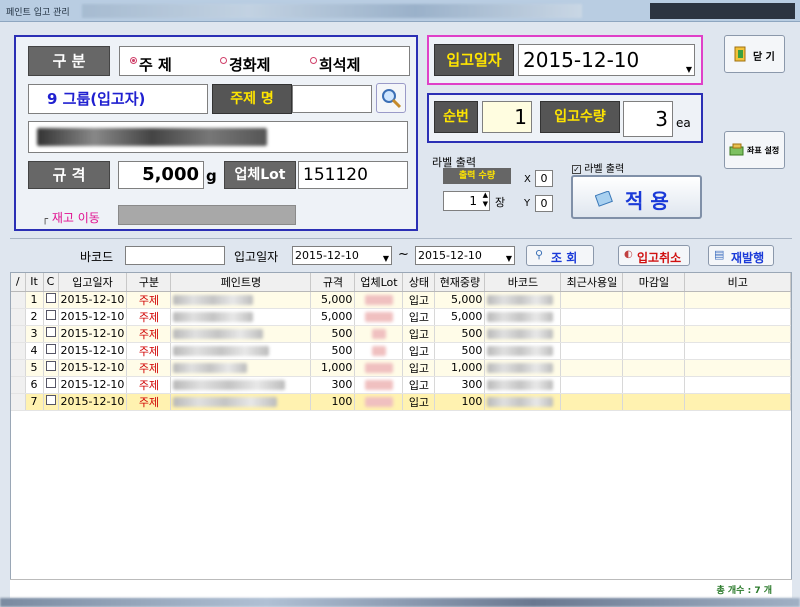  What do you see at coordinates (419, 282) in the screenshot?
I see `col-header-status: 상태` at bounding box center [419, 282].